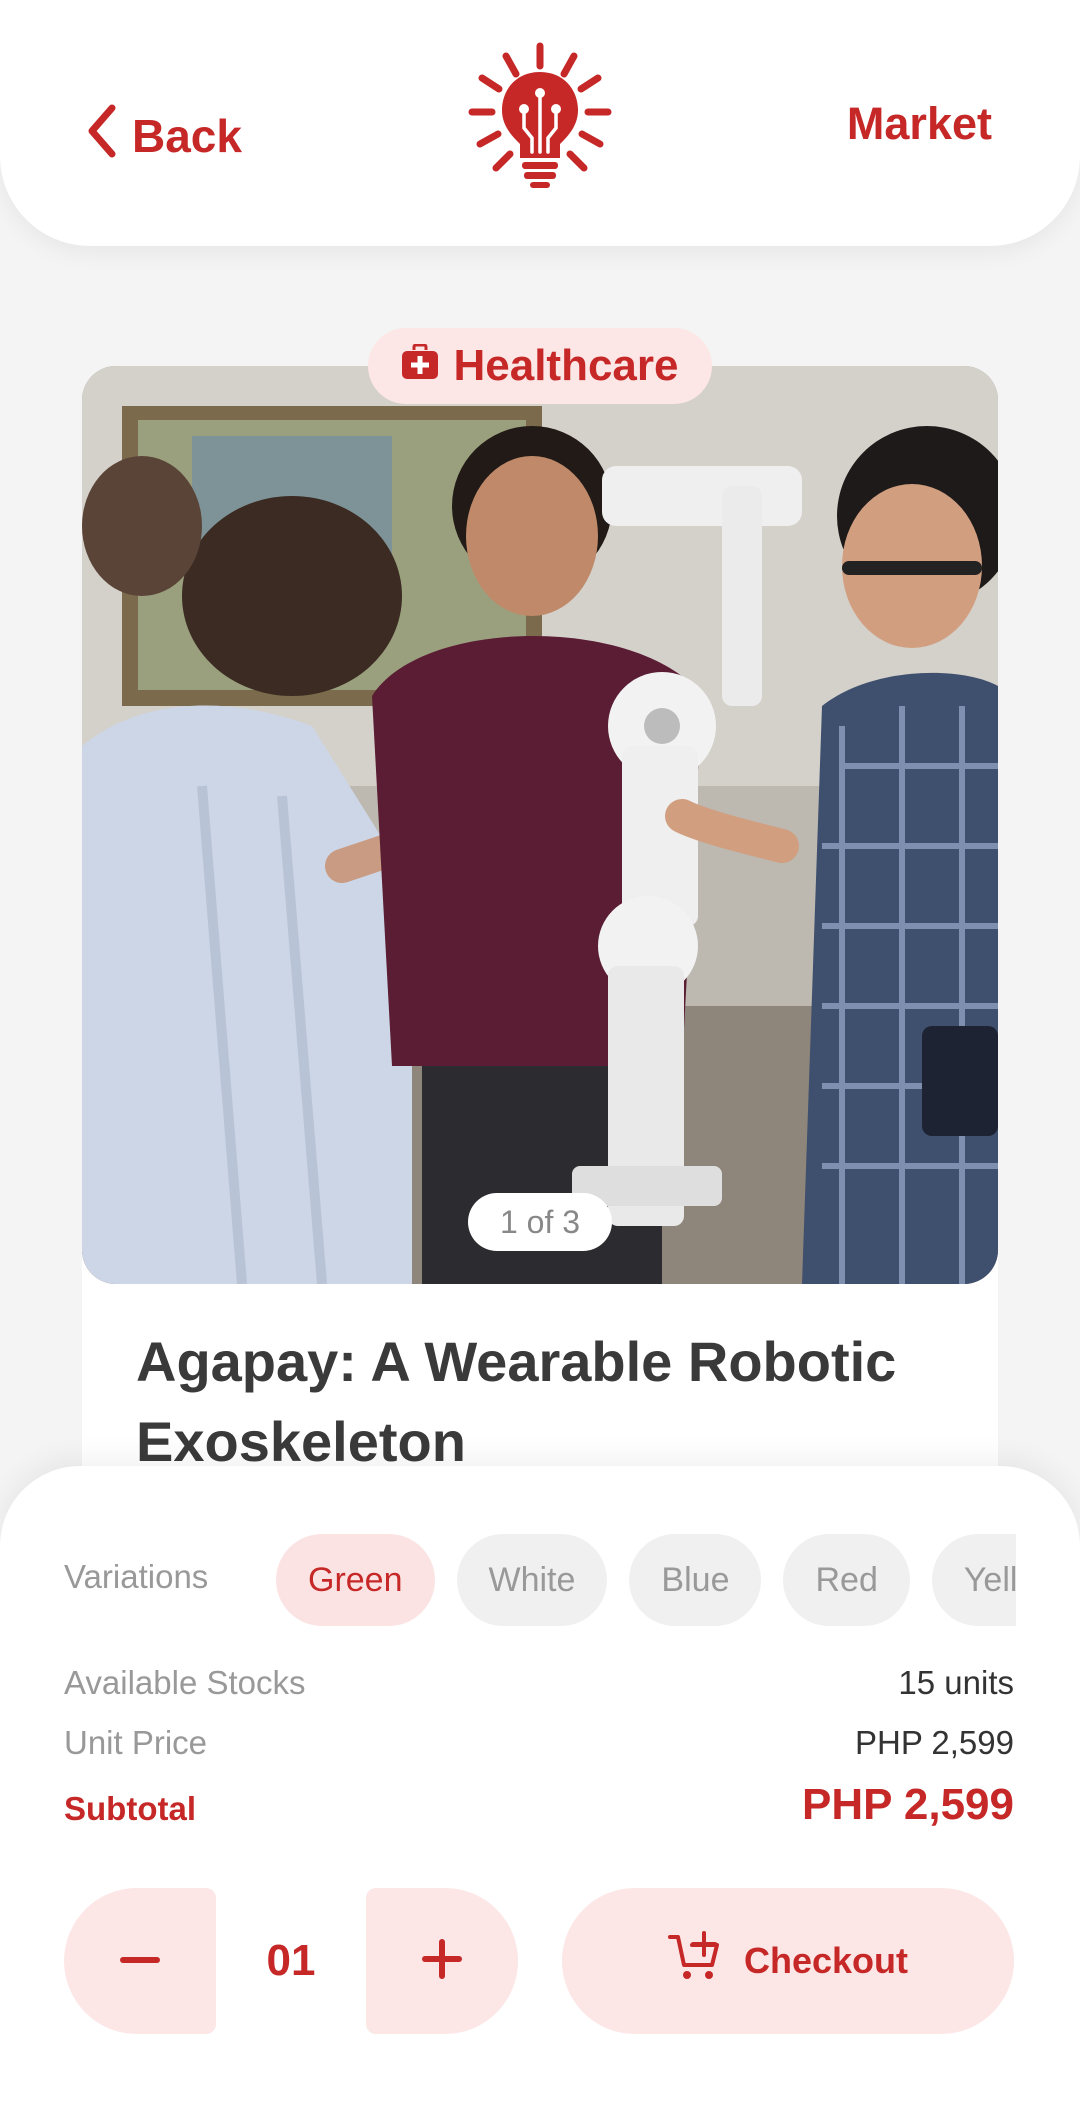 The height and width of the screenshot is (2106, 1080). What do you see at coordinates (130, 1808) in the screenshot?
I see `subtotal-label: Subtotal` at bounding box center [130, 1808].